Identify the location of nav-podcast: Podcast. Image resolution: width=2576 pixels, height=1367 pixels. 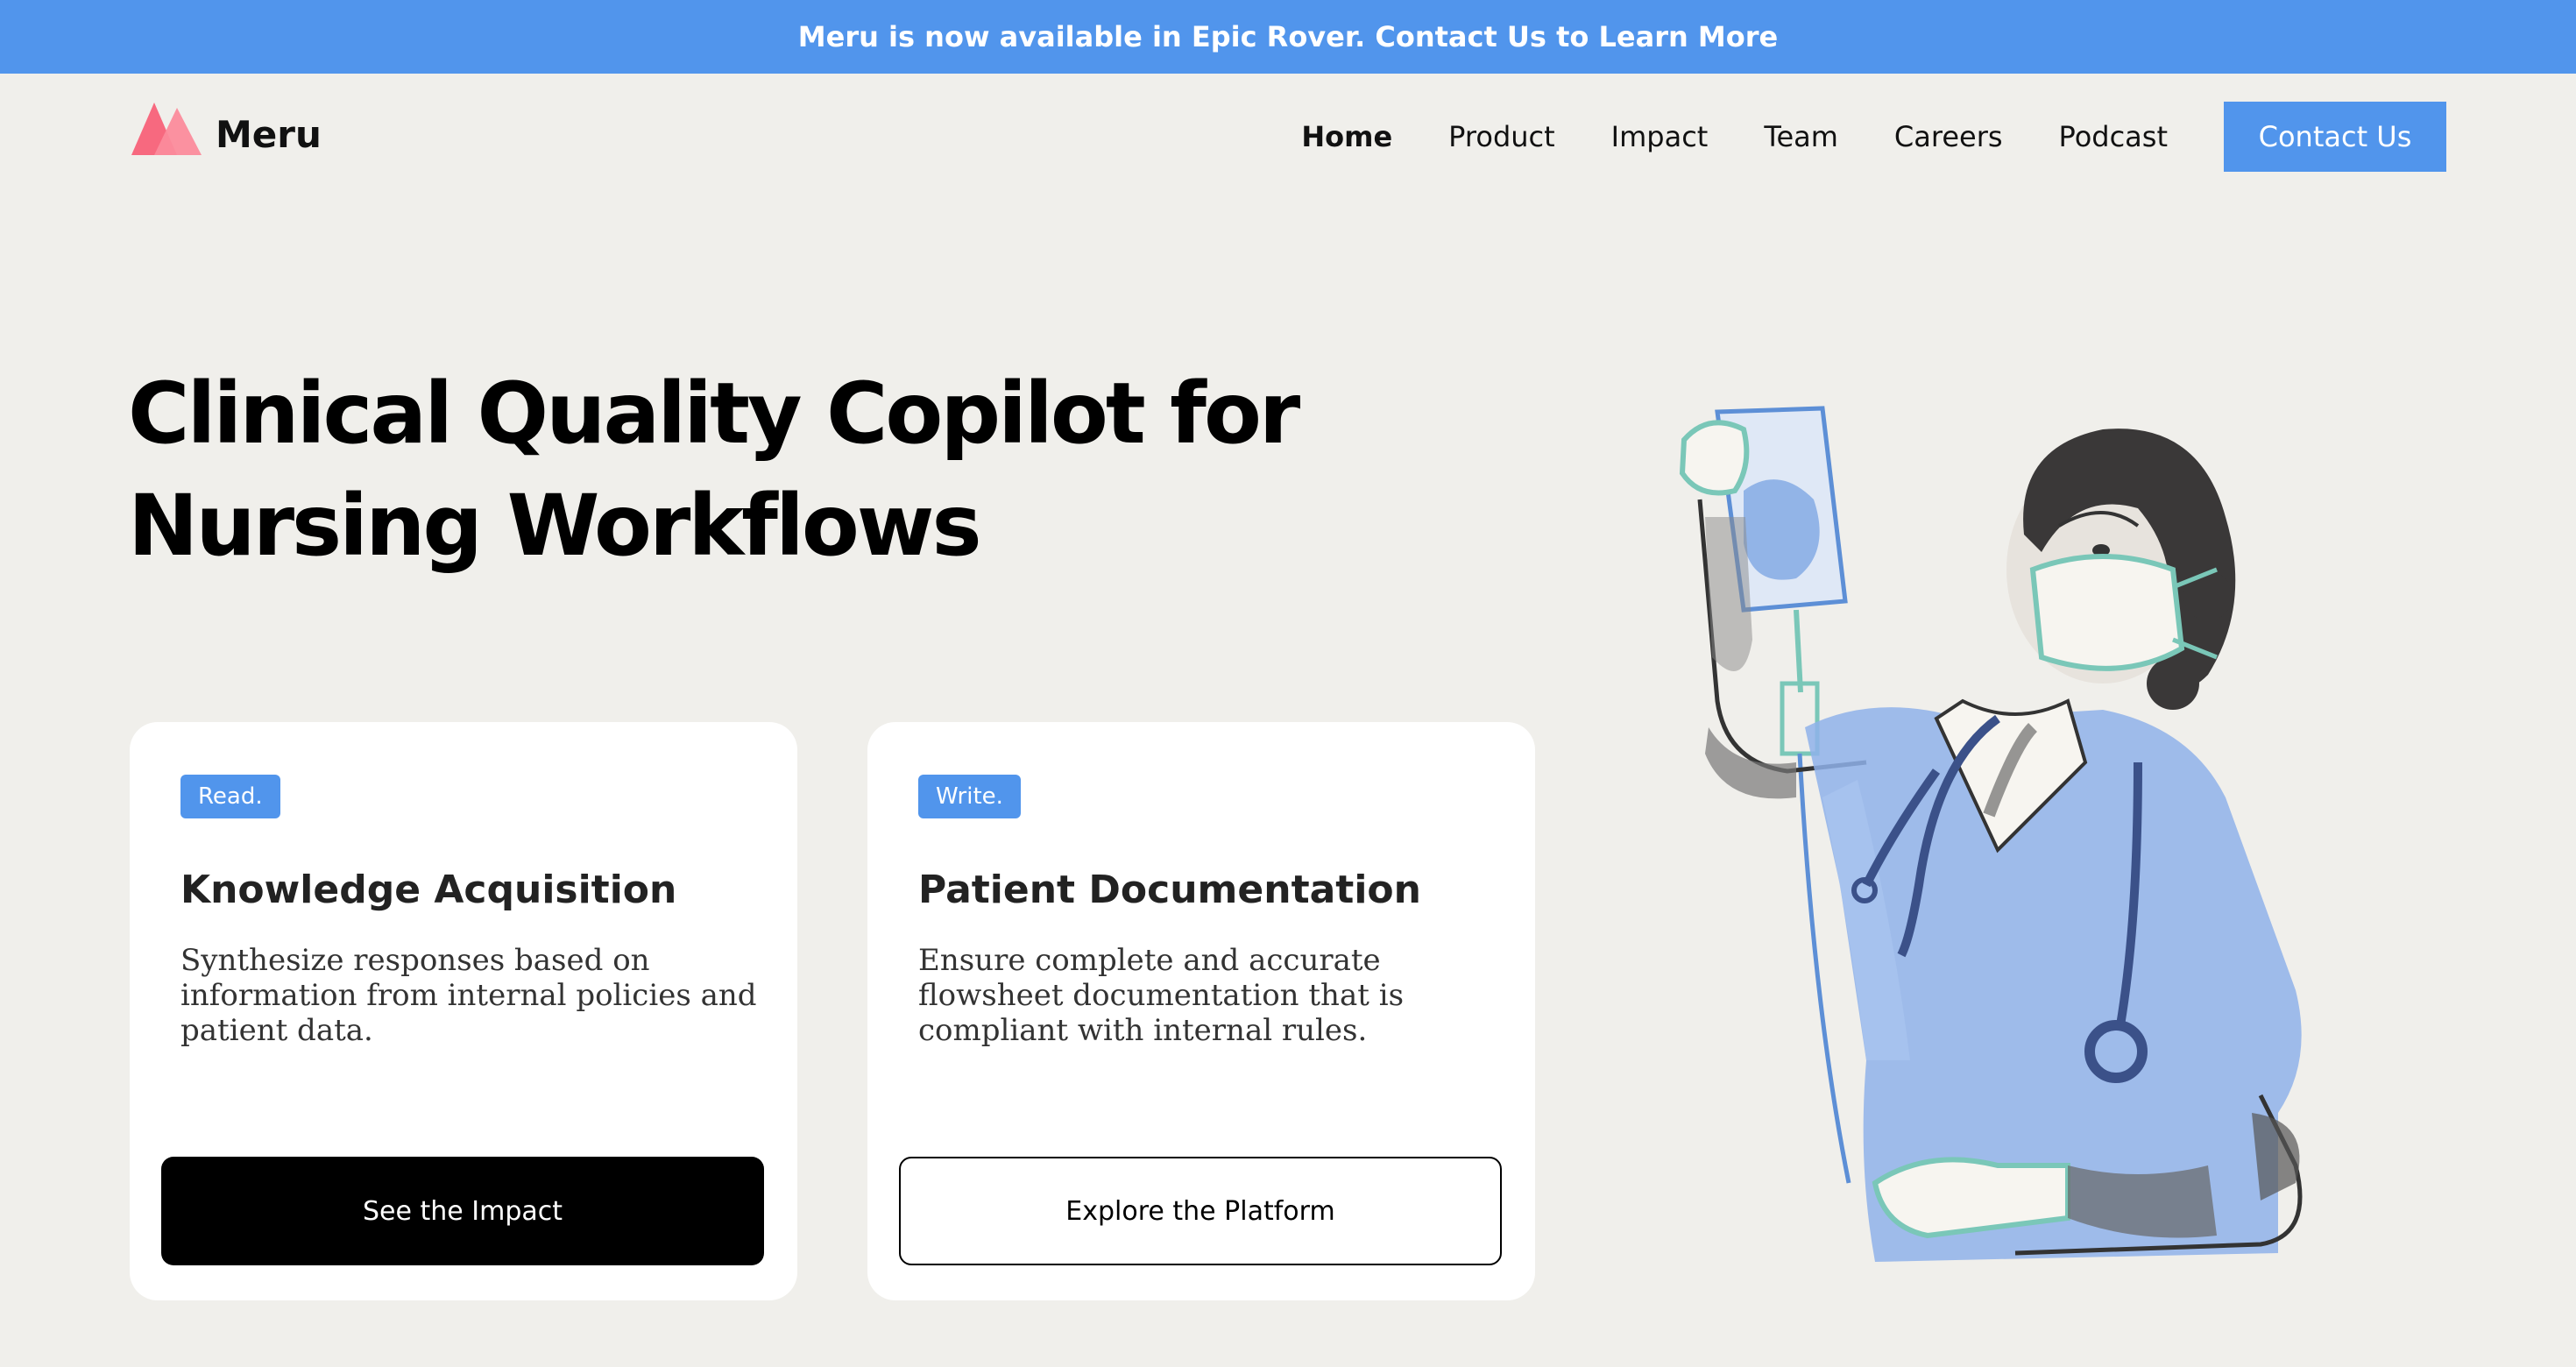
(2113, 136).